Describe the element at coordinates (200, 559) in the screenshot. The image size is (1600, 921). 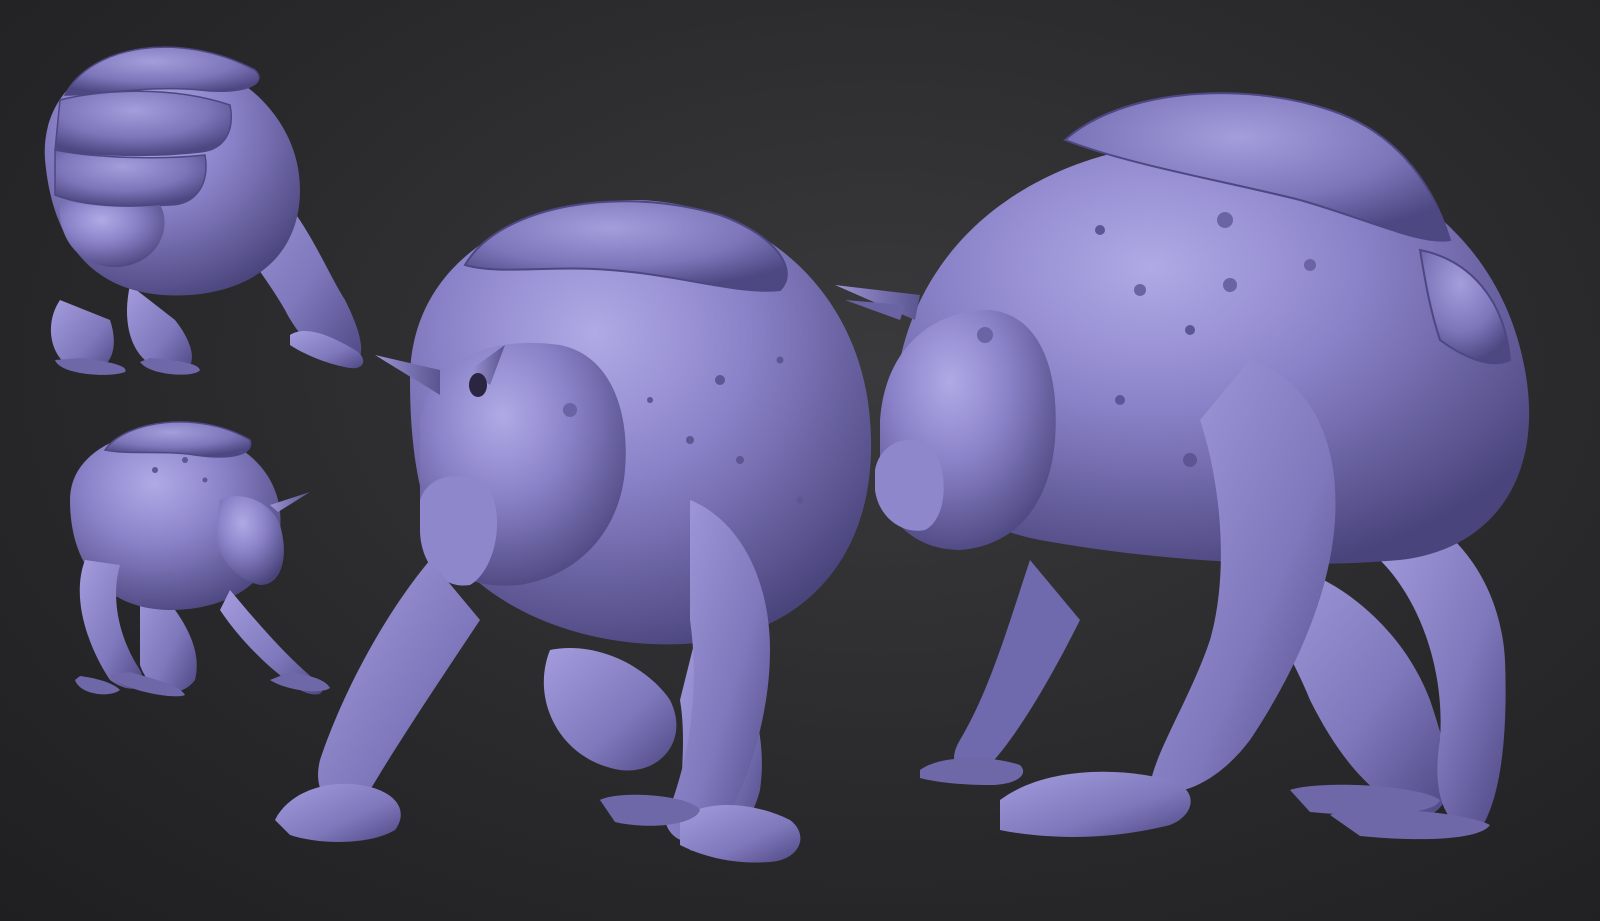
I see `front-three-quarter-small-view` at that location.